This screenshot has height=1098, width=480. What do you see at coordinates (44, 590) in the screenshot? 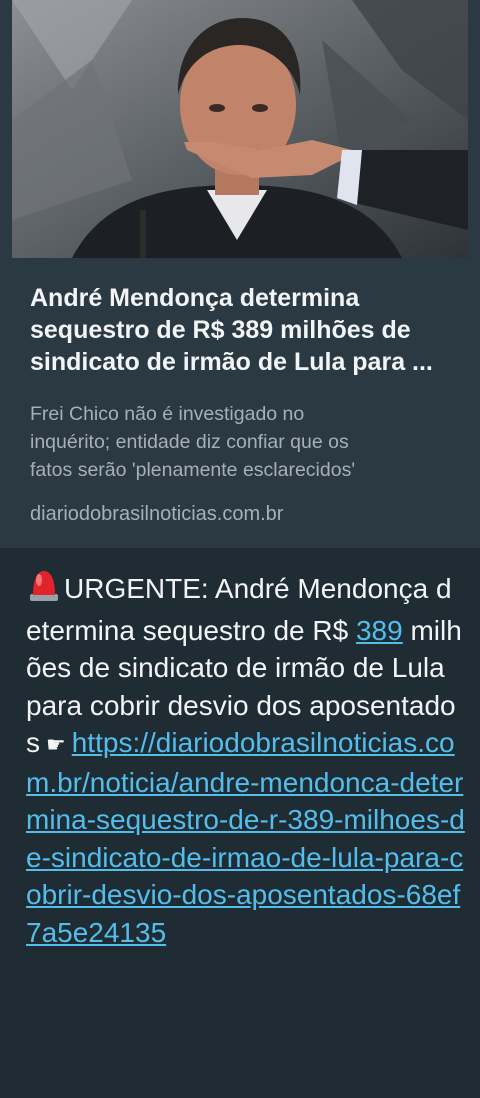
I see `police-siren-icon` at bounding box center [44, 590].